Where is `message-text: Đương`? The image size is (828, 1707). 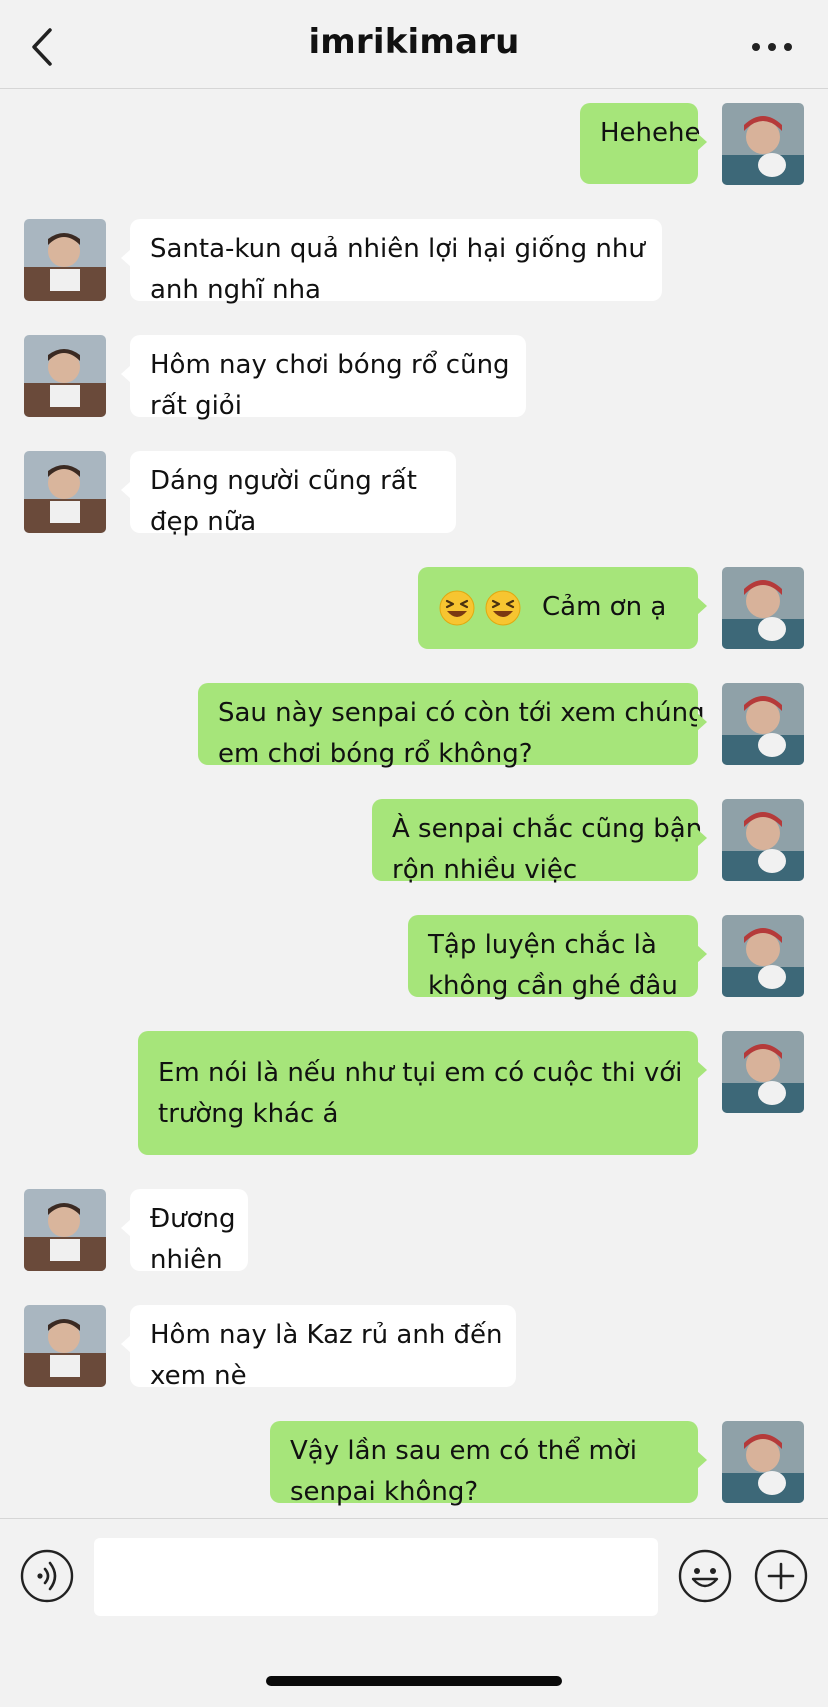 message-text: Đương is located at coordinates (193, 1219).